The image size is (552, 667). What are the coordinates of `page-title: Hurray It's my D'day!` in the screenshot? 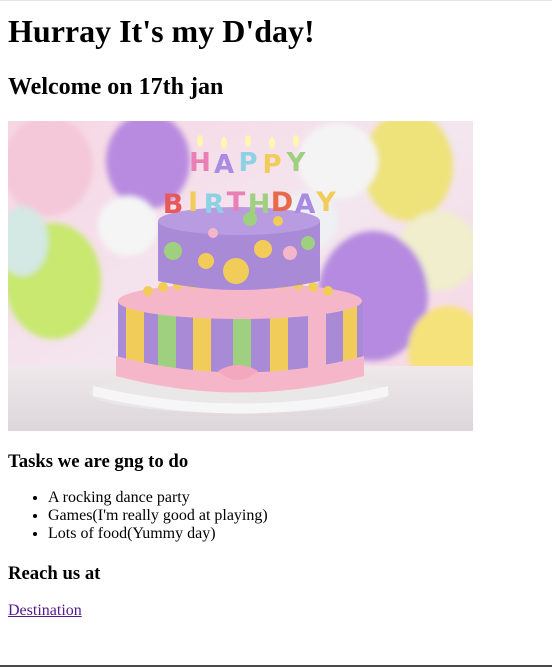 It's located at (161, 31).